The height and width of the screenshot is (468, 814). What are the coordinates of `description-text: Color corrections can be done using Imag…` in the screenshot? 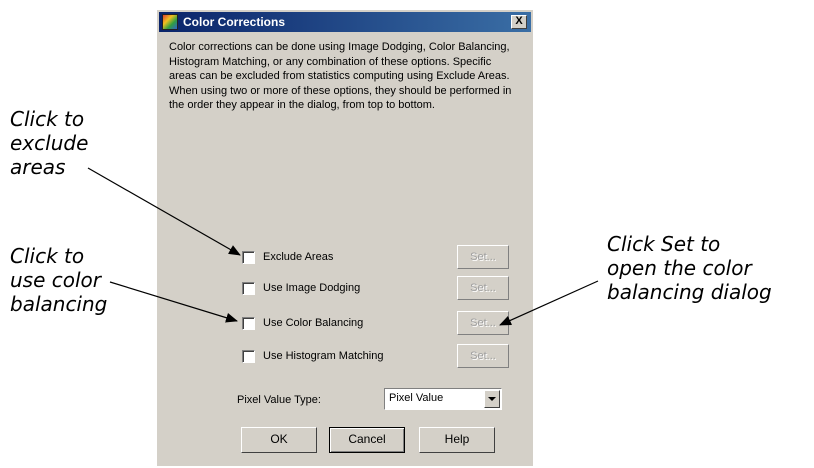 It's located at (340, 76).